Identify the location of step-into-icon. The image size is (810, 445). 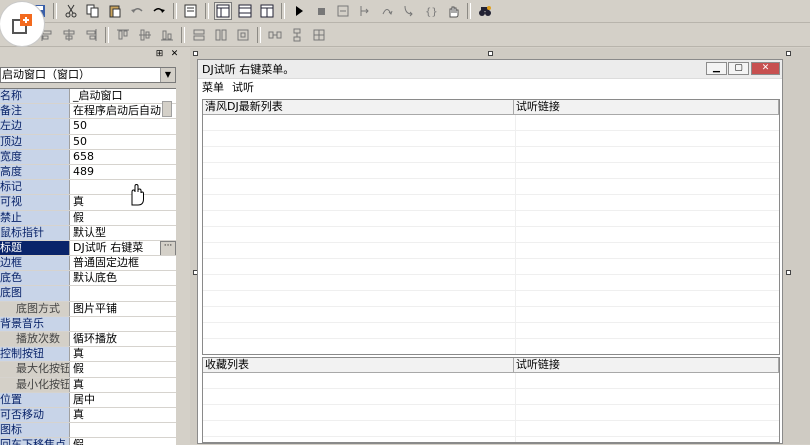
(365, 11).